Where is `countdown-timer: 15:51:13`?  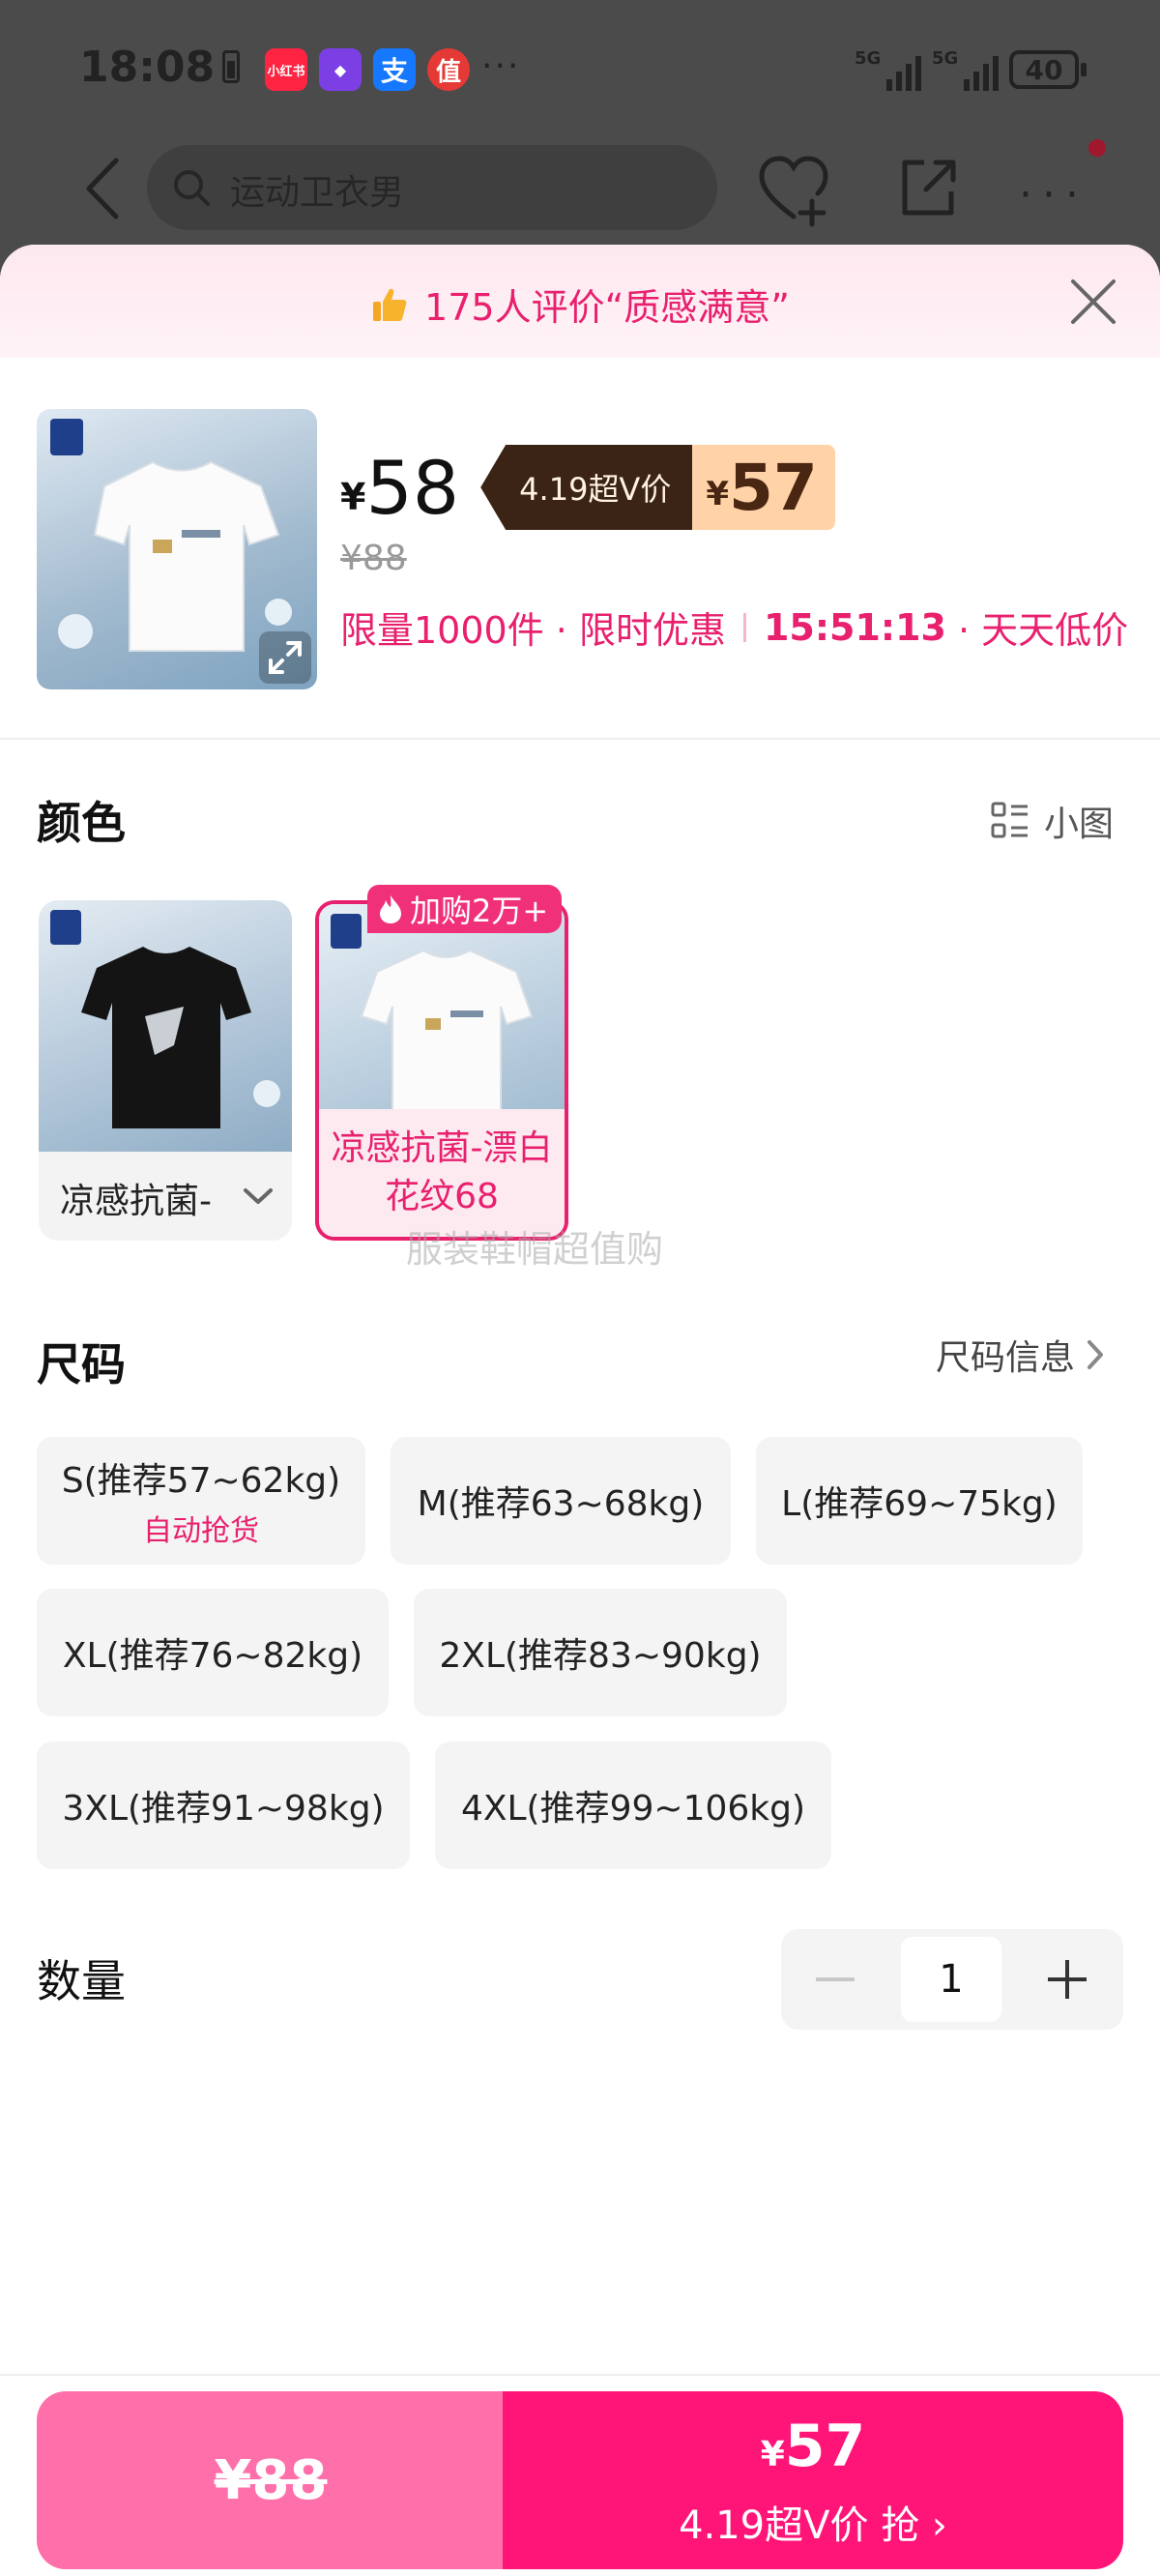
countdown-timer: 15:51:13 is located at coordinates (855, 627).